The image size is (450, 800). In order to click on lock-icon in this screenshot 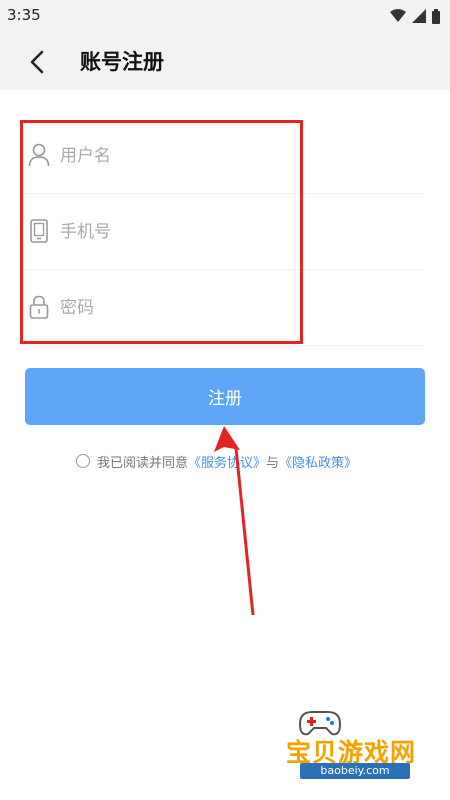, I will do `click(39, 307)`.